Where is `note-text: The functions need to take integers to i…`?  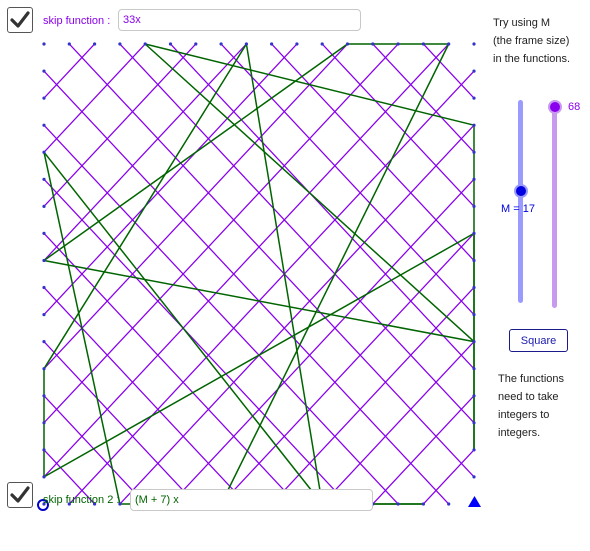 note-text: The functions need to take integers to i… is located at coordinates (531, 406).